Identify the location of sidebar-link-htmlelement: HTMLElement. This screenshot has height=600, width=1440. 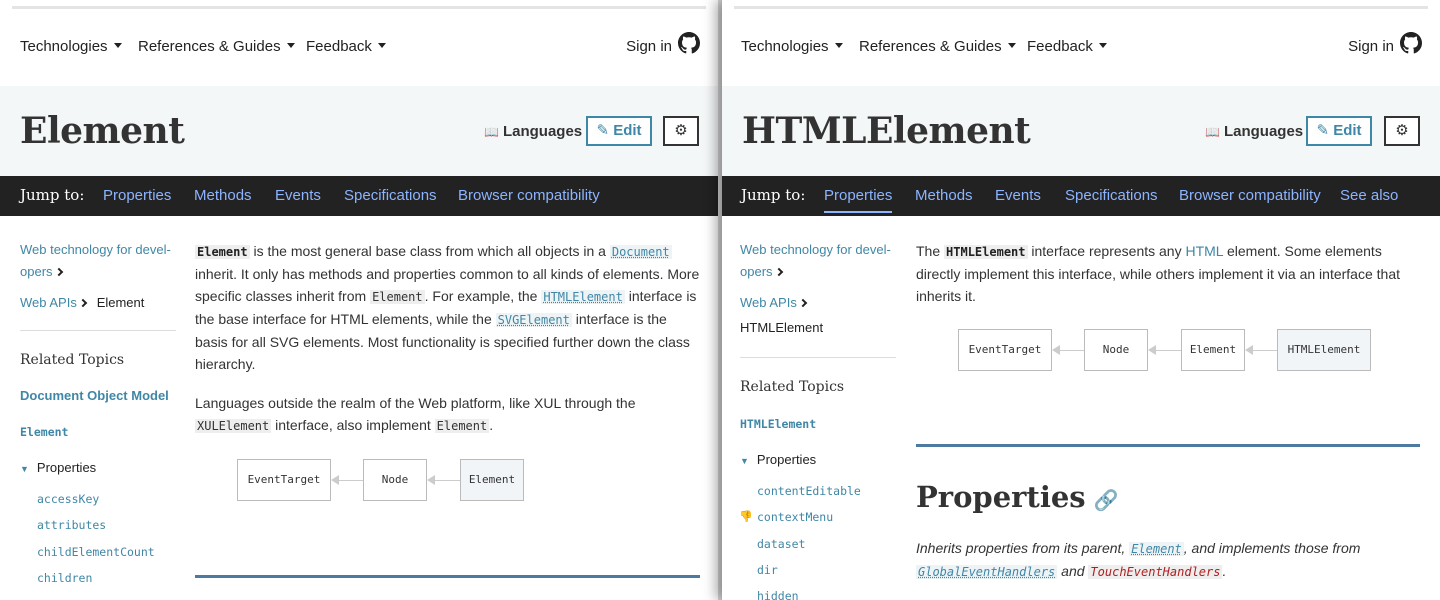
(778, 424).